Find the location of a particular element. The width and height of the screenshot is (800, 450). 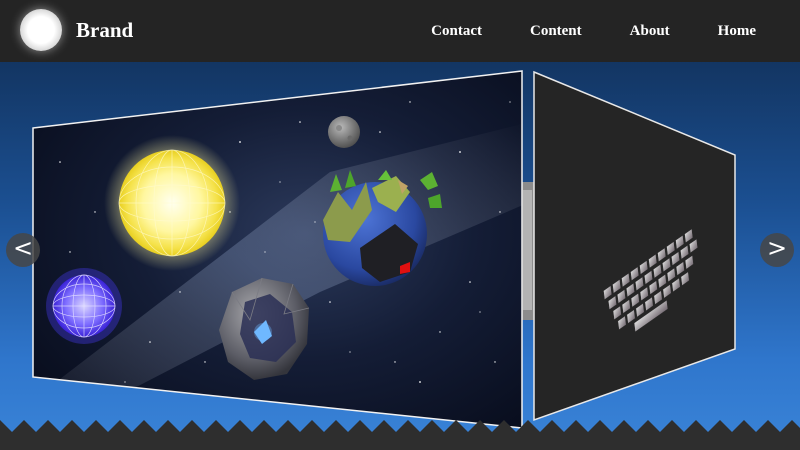

next-slide-button: > is located at coordinates (777, 250).